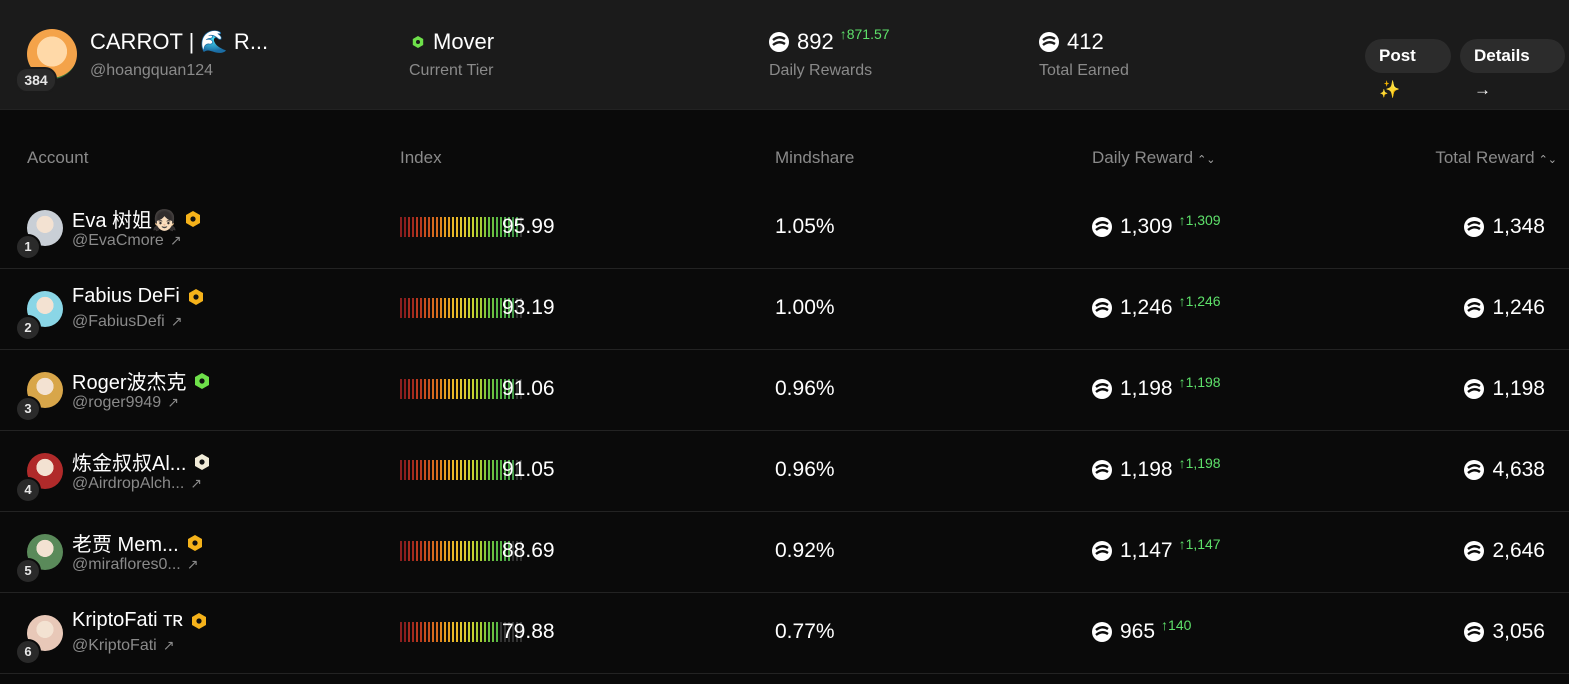  What do you see at coordinates (123, 646) in the screenshot?
I see `account-handle: @KriptoFati ↗` at bounding box center [123, 646].